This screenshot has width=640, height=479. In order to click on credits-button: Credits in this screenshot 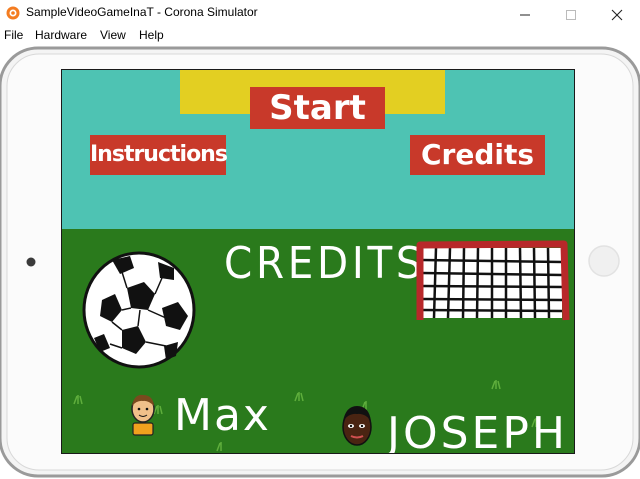, I will do `click(477, 155)`.